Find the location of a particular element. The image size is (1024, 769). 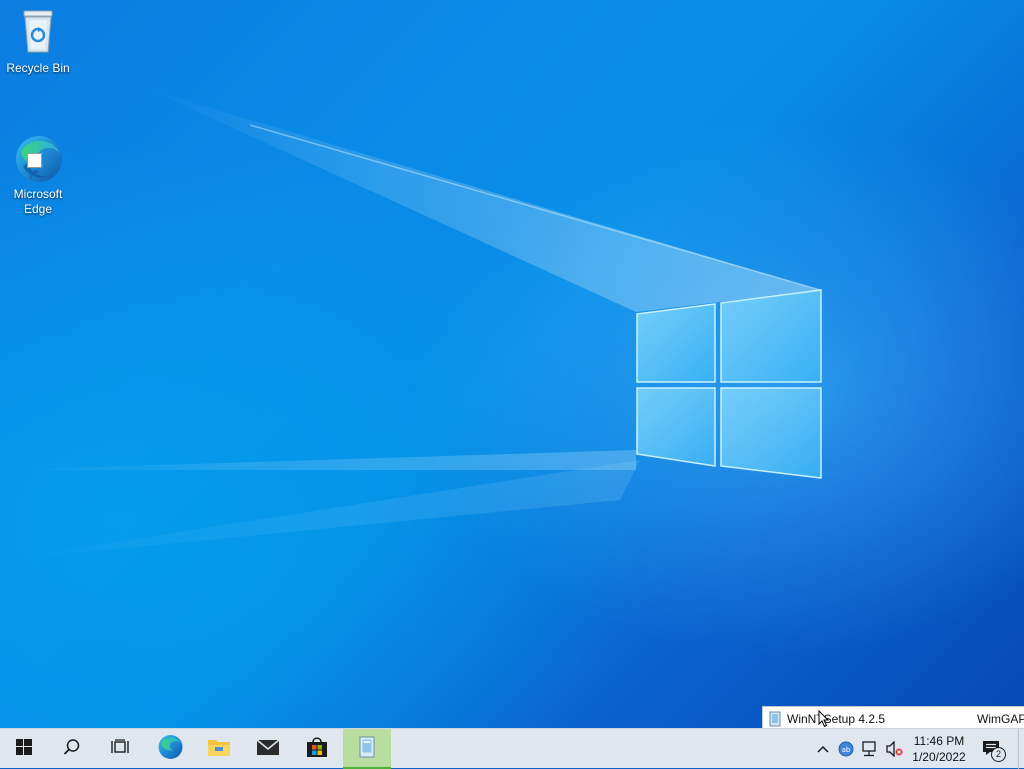

taskbar-mail-button is located at coordinates (268, 749).